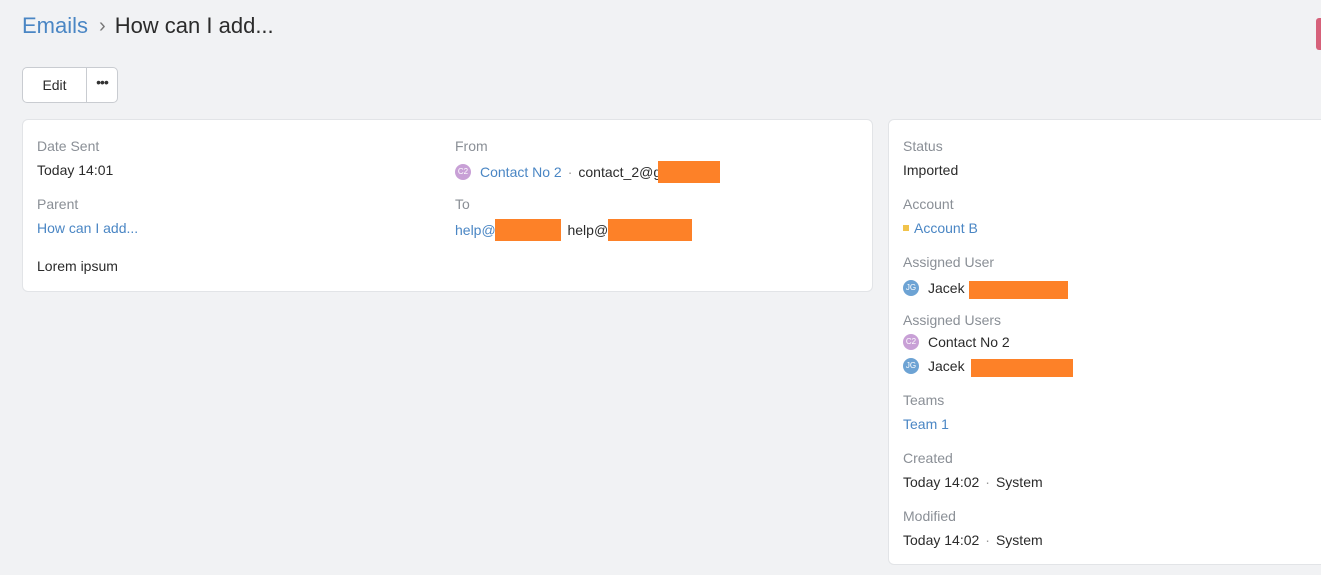 The height and width of the screenshot is (575, 1321). Describe the element at coordinates (906, 228) in the screenshot. I see `account-color-icon` at that location.